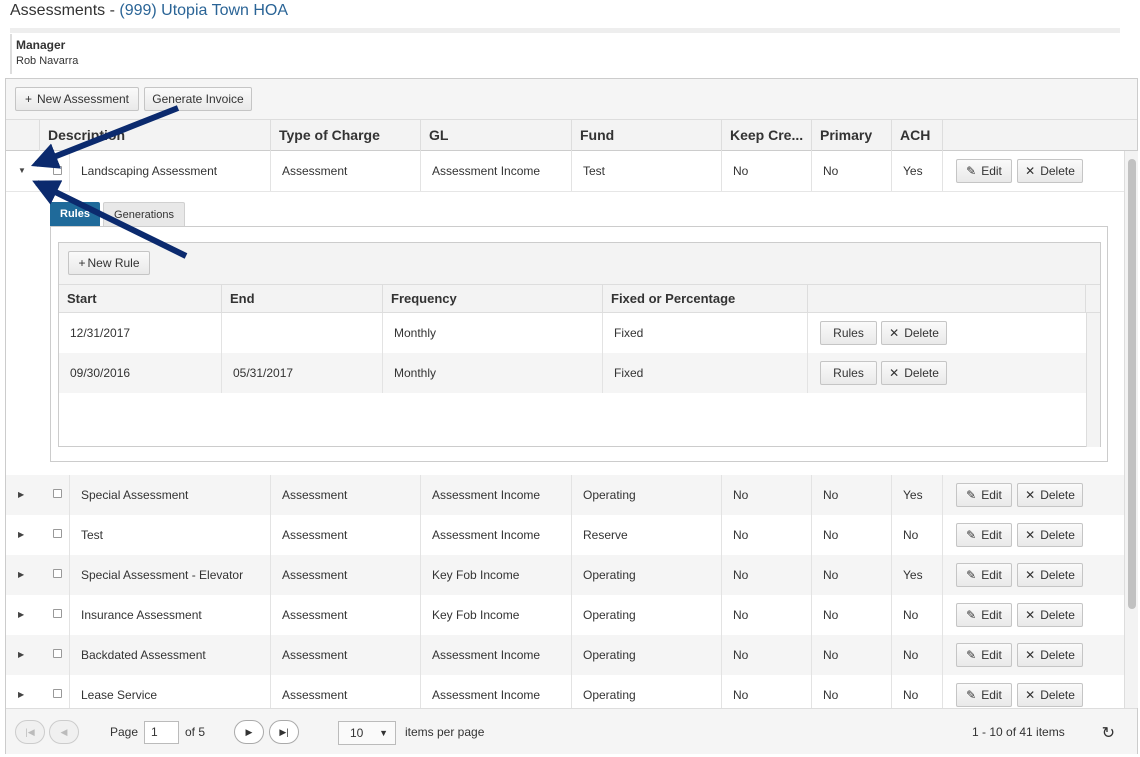 This screenshot has width=1140, height=757. I want to click on column-header-primary: Primary, so click(851, 135).